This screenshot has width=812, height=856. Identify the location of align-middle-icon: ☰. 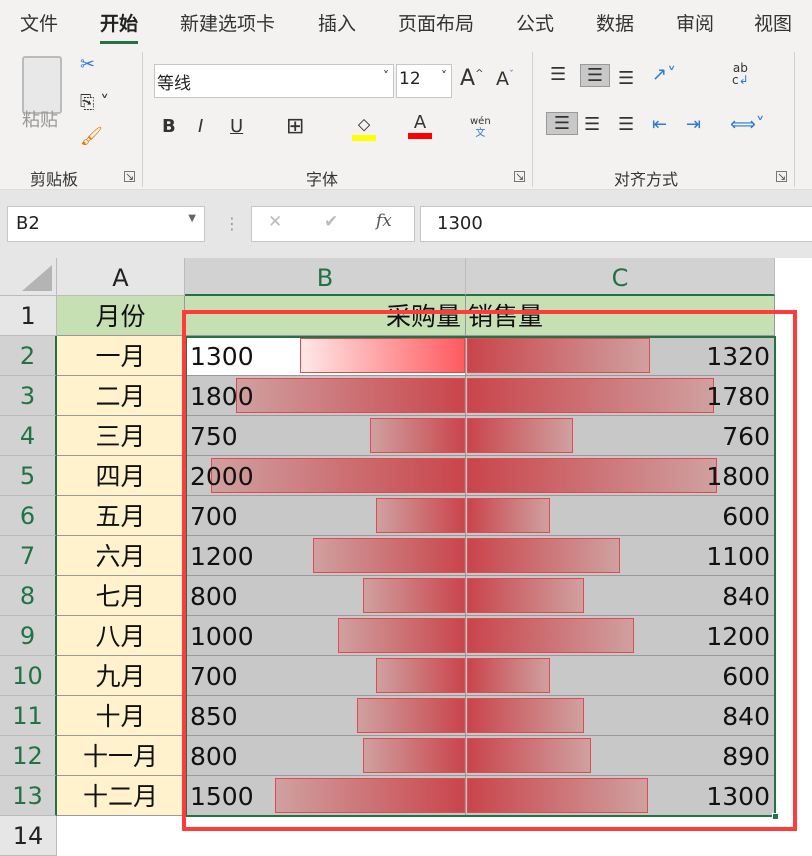
(595, 75).